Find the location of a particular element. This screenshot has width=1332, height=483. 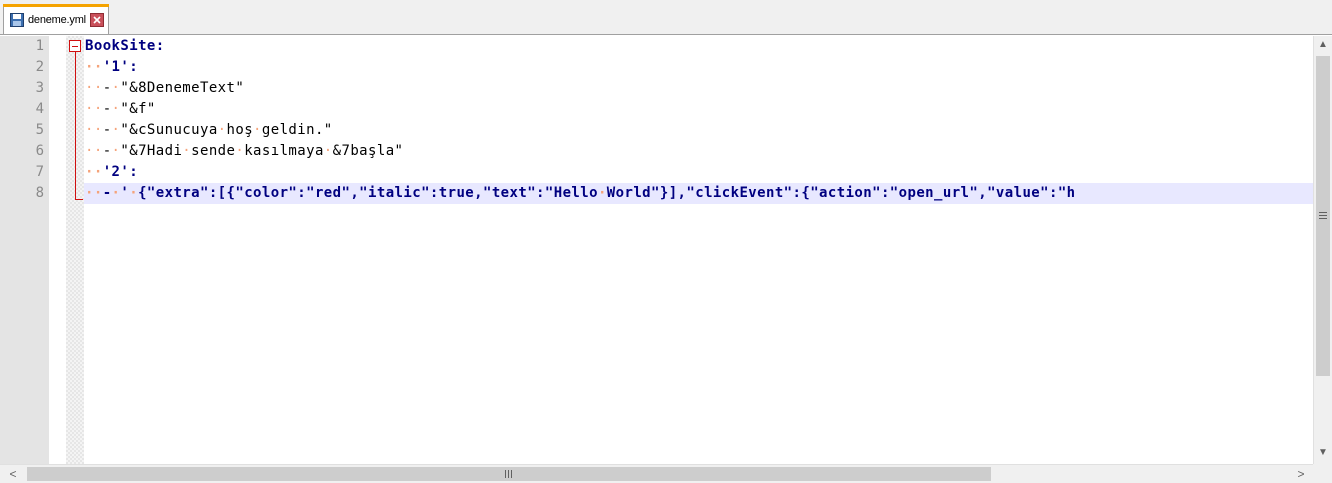

up-arrow-icon: ▲ is located at coordinates (1323, 45).